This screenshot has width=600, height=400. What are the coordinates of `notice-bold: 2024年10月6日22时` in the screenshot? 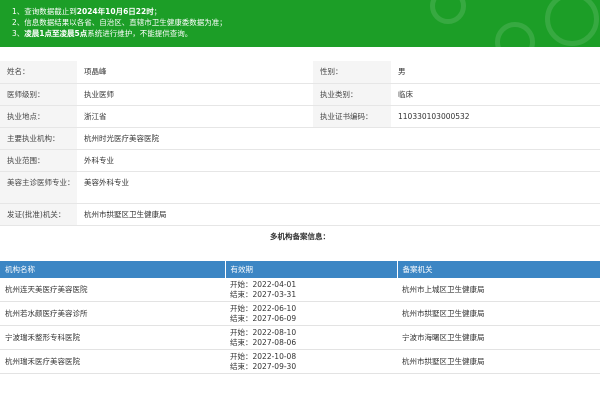 It's located at (115, 11).